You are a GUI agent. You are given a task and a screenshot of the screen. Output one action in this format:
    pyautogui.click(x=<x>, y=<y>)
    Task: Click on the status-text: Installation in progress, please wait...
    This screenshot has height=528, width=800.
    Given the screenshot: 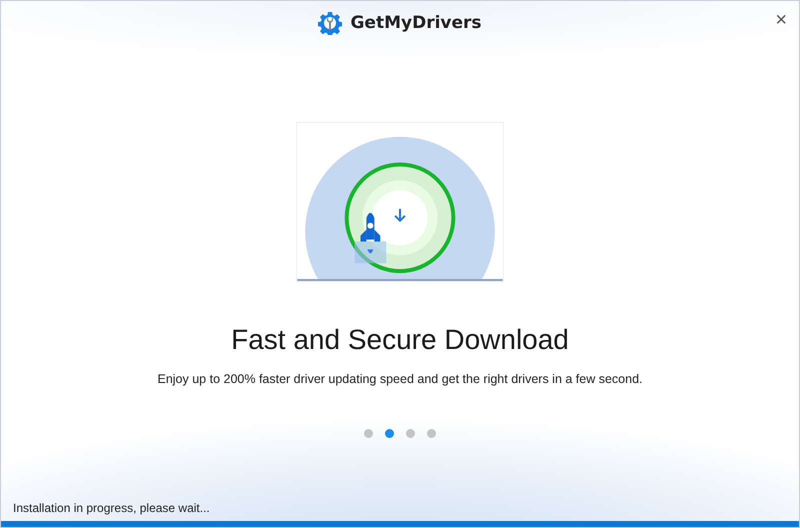 What is the action you would take?
    pyautogui.click(x=111, y=508)
    